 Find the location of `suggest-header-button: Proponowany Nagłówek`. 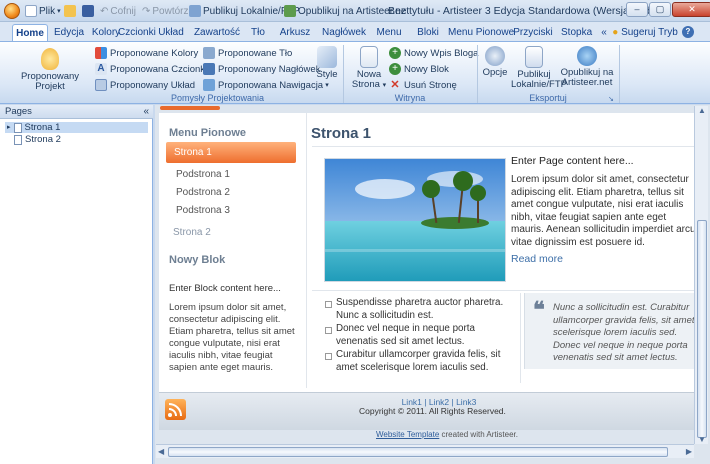

suggest-header-button: Proponowany Nagłówek is located at coordinates (261, 69).